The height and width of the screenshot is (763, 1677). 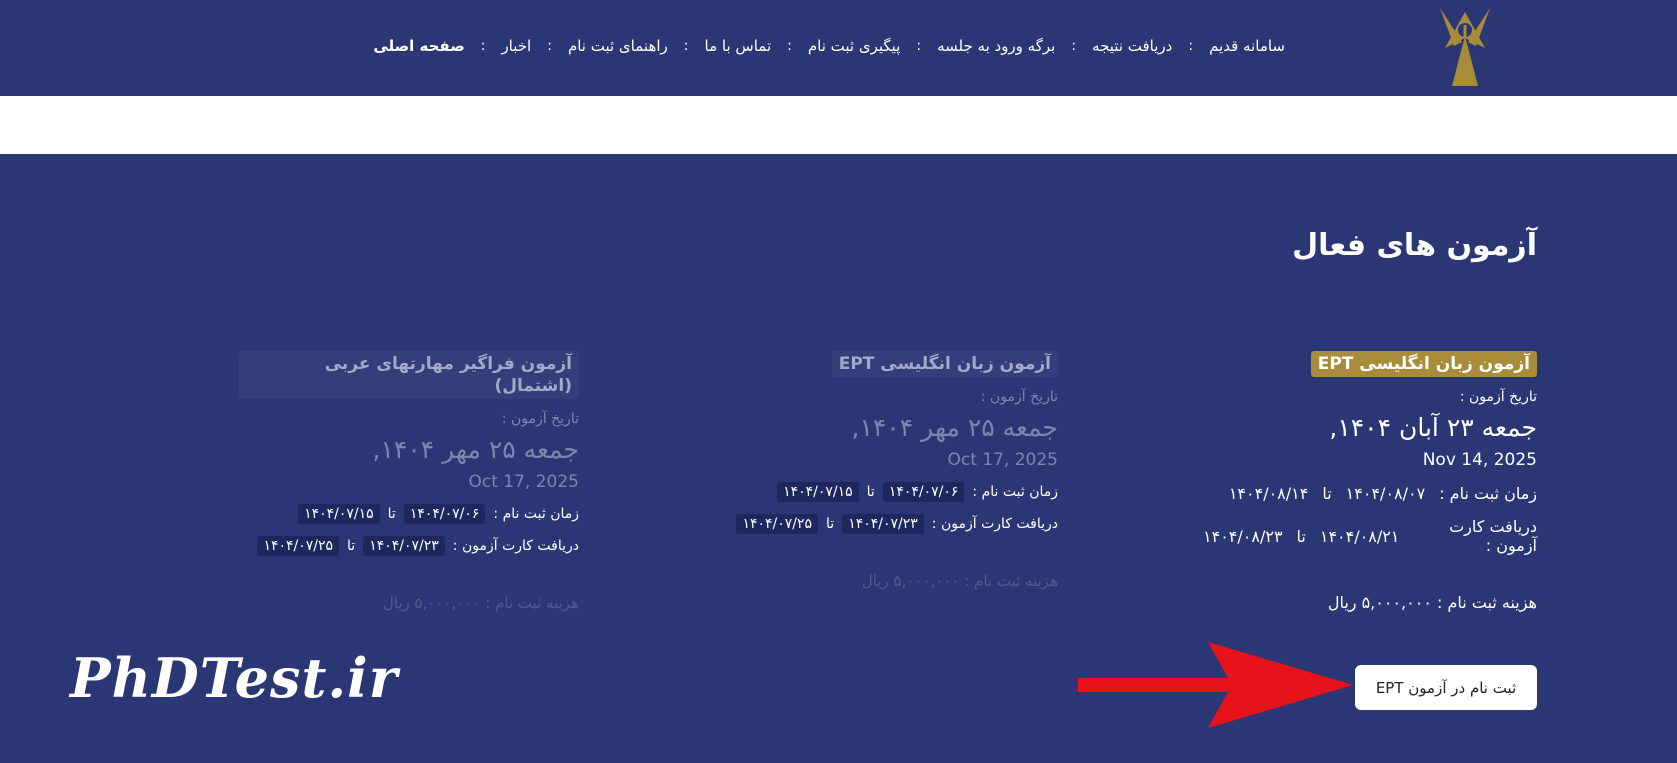 What do you see at coordinates (1268, 493) in the screenshot?
I see `registration-end: ۱۴۰۴/۰۸/۱۴` at bounding box center [1268, 493].